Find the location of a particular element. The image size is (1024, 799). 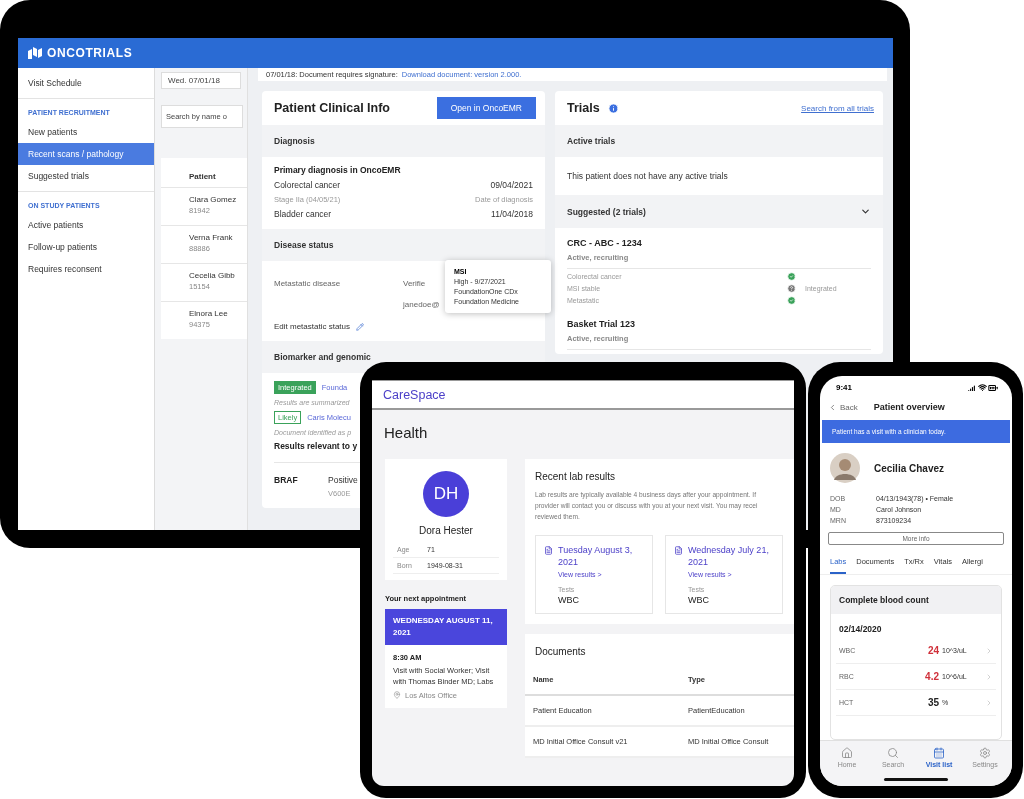

logo-icon is located at coordinates (35, 53).